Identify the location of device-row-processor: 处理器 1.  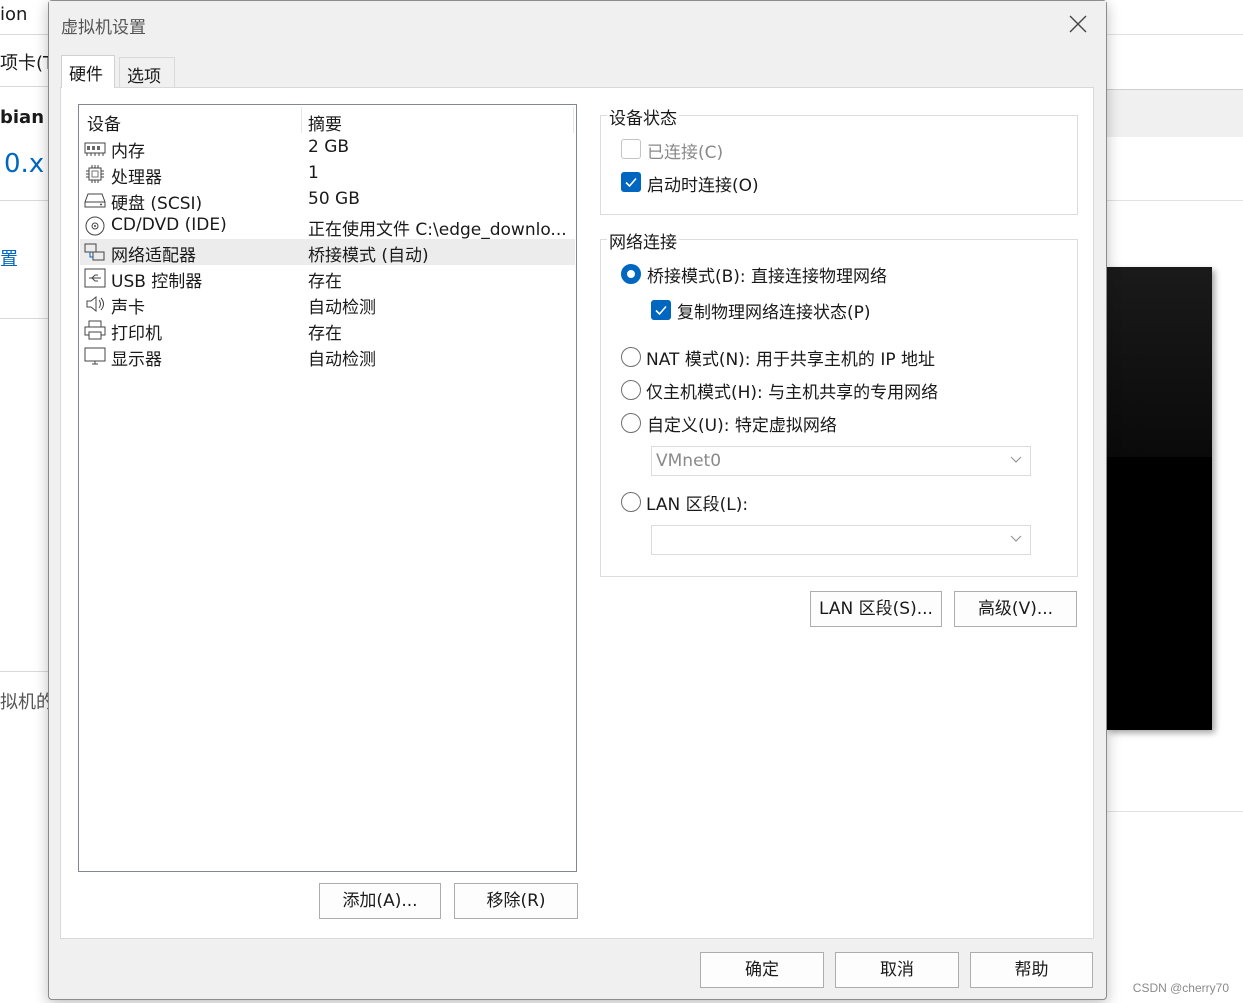
(327, 174).